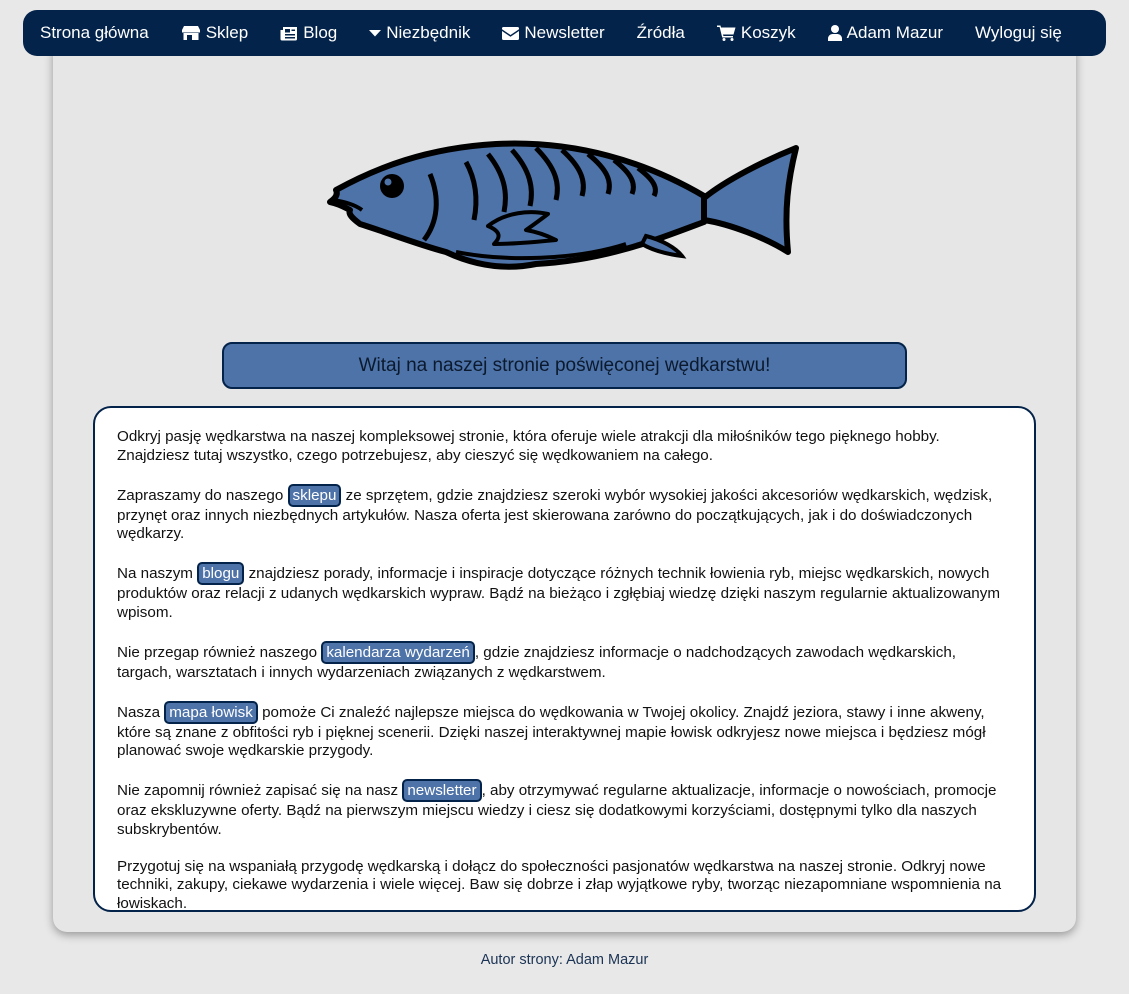 The width and height of the screenshot is (1129, 994). Describe the element at coordinates (768, 32) in the screenshot. I see `nav-cart-label: Koszyk` at that location.